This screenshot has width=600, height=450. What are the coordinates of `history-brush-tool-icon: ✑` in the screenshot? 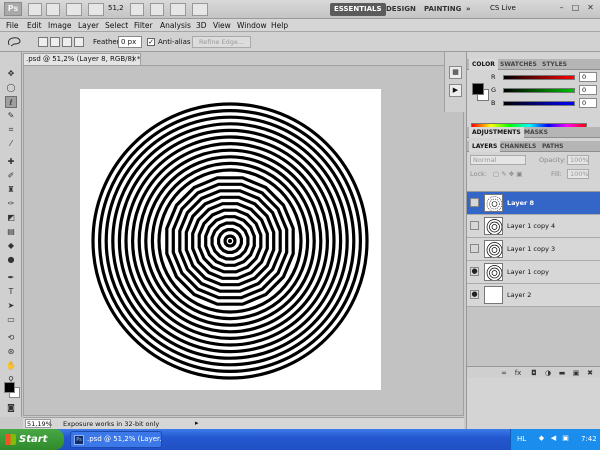 It's located at (11, 204).